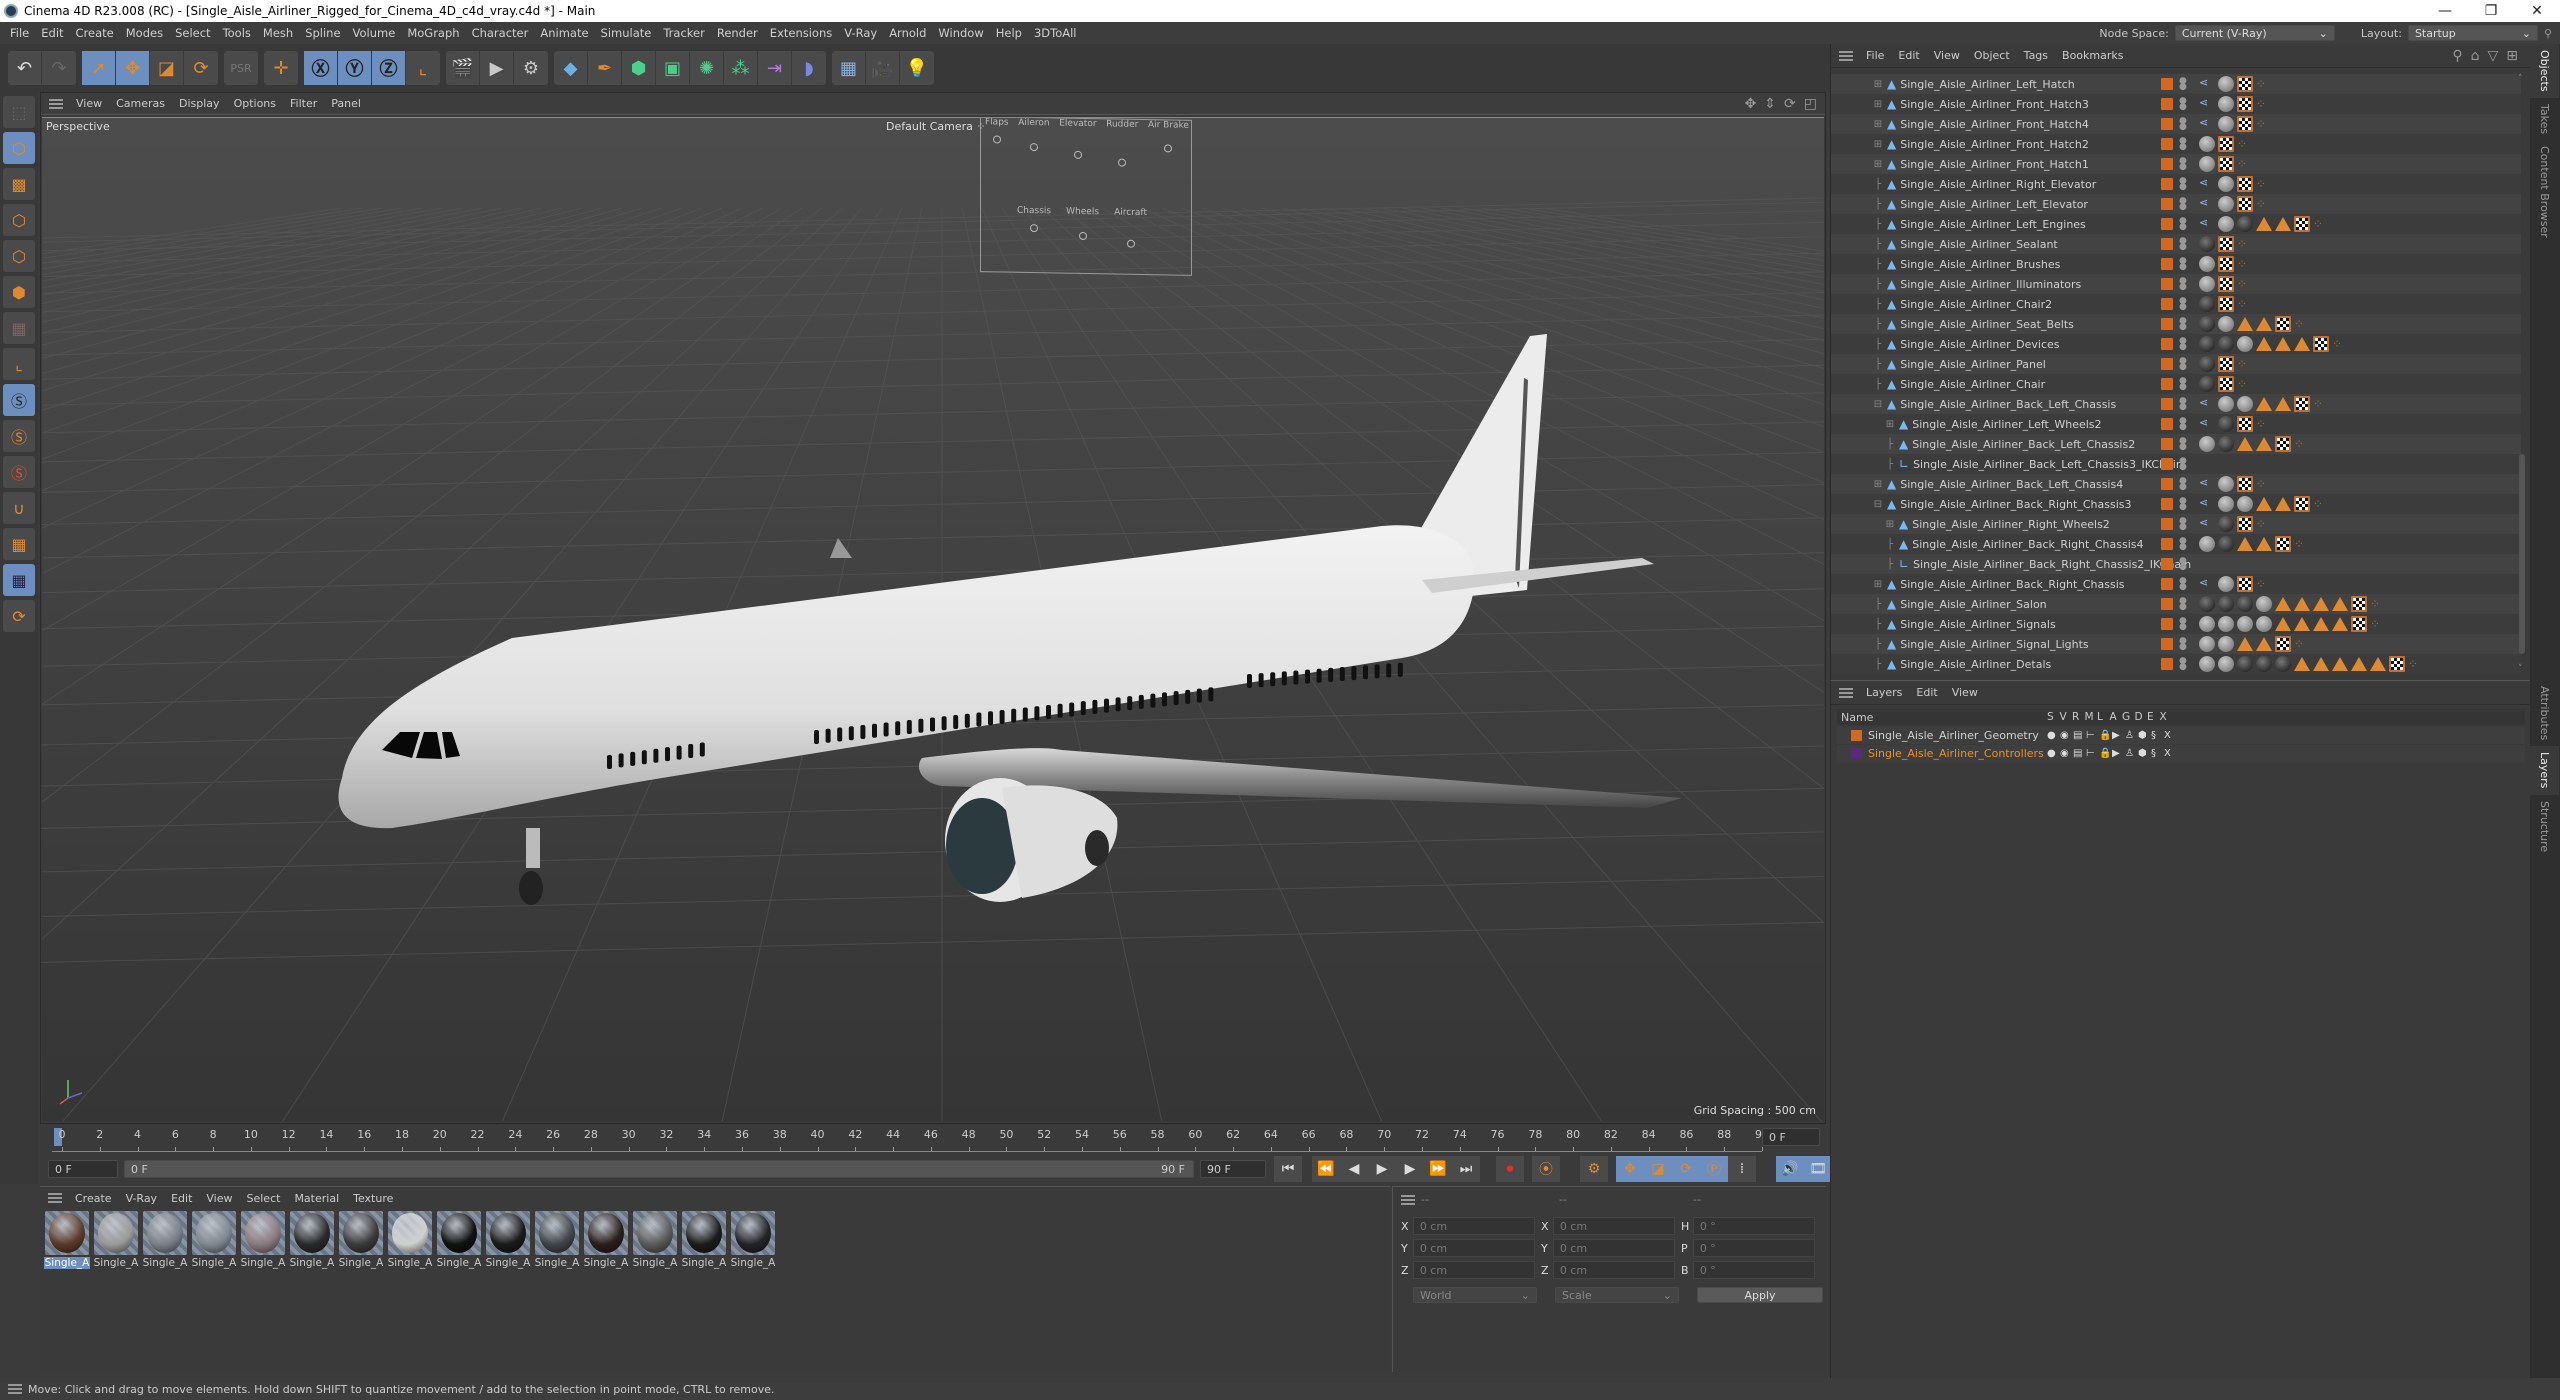 This screenshot has width=2560, height=1400. What do you see at coordinates (531, 68) in the screenshot?
I see `render-settings-icon: ⚙` at bounding box center [531, 68].